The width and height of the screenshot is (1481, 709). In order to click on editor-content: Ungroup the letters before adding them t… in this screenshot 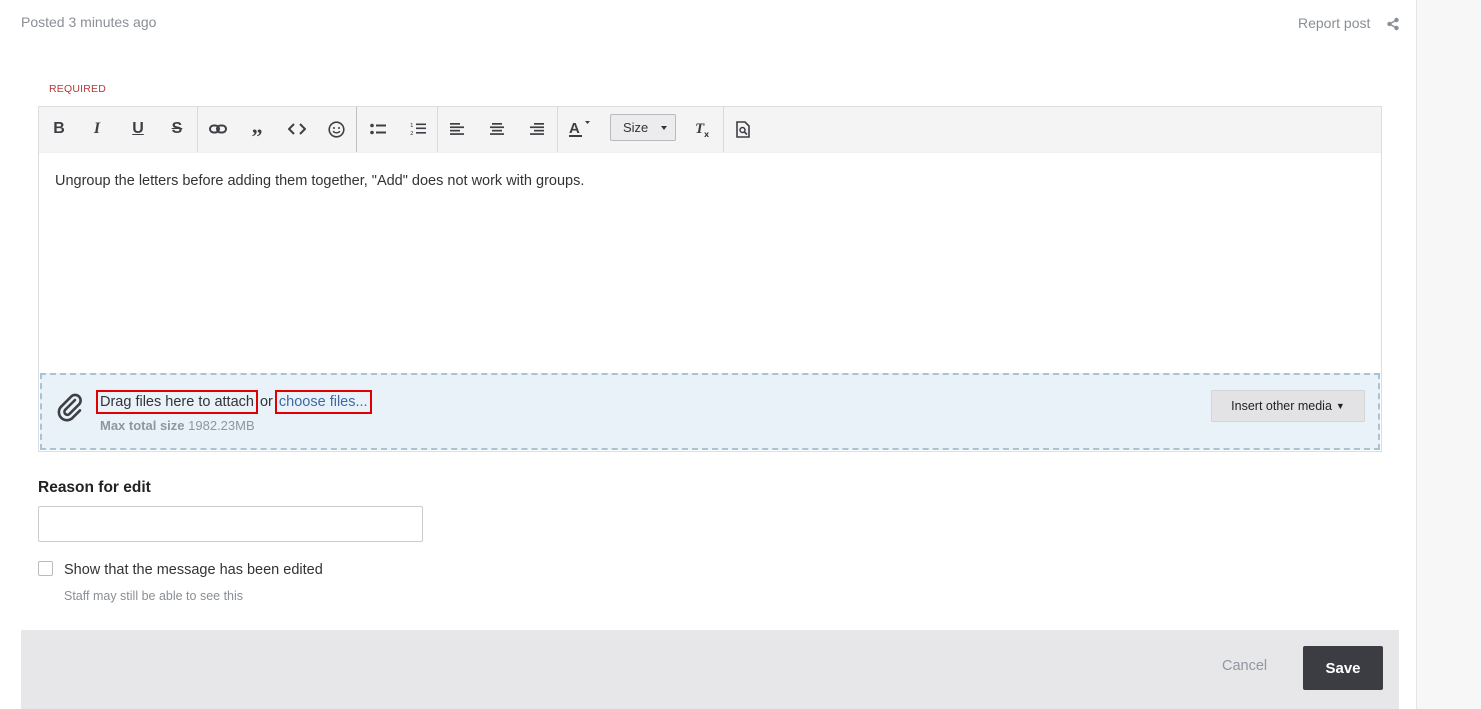, I will do `click(319, 181)`.